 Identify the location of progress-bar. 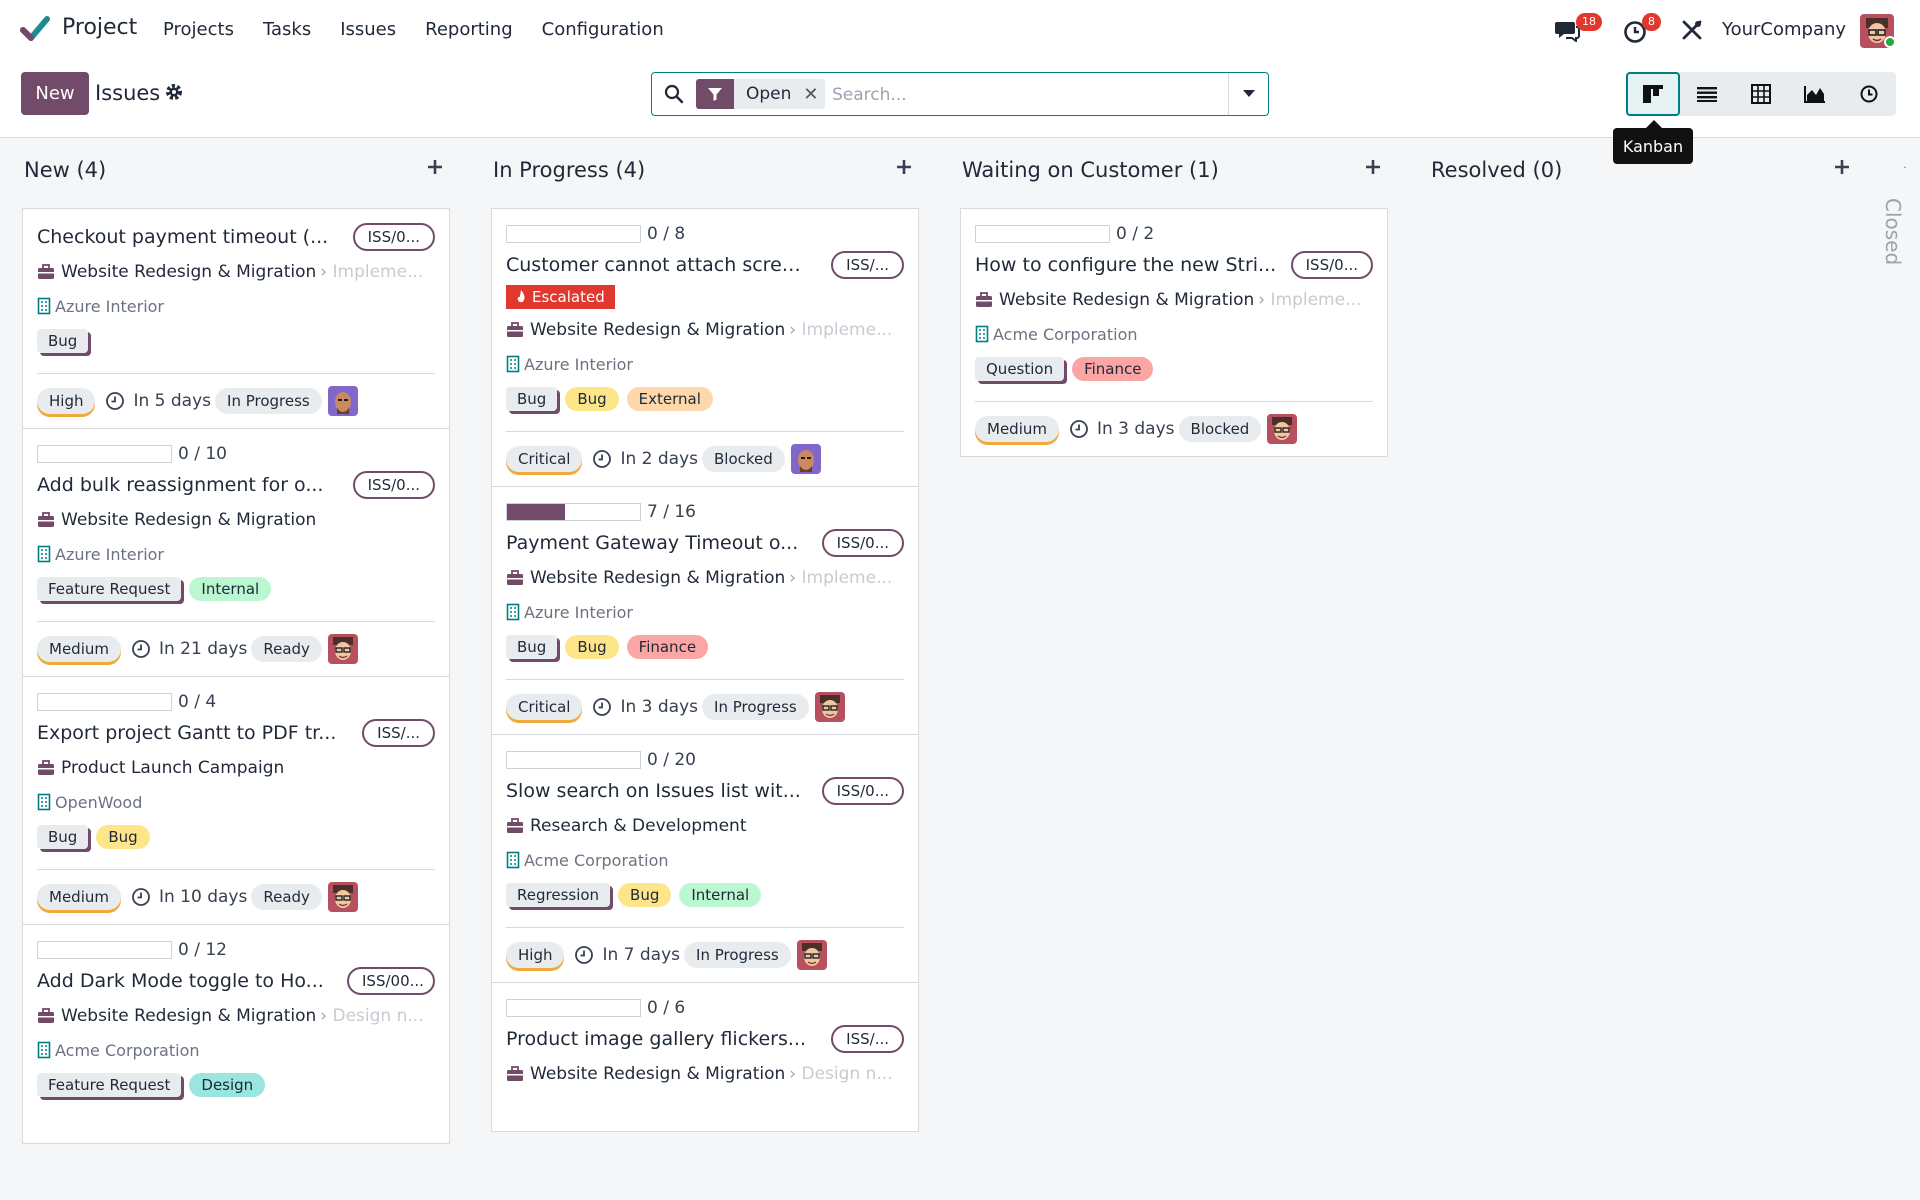
(573, 1008).